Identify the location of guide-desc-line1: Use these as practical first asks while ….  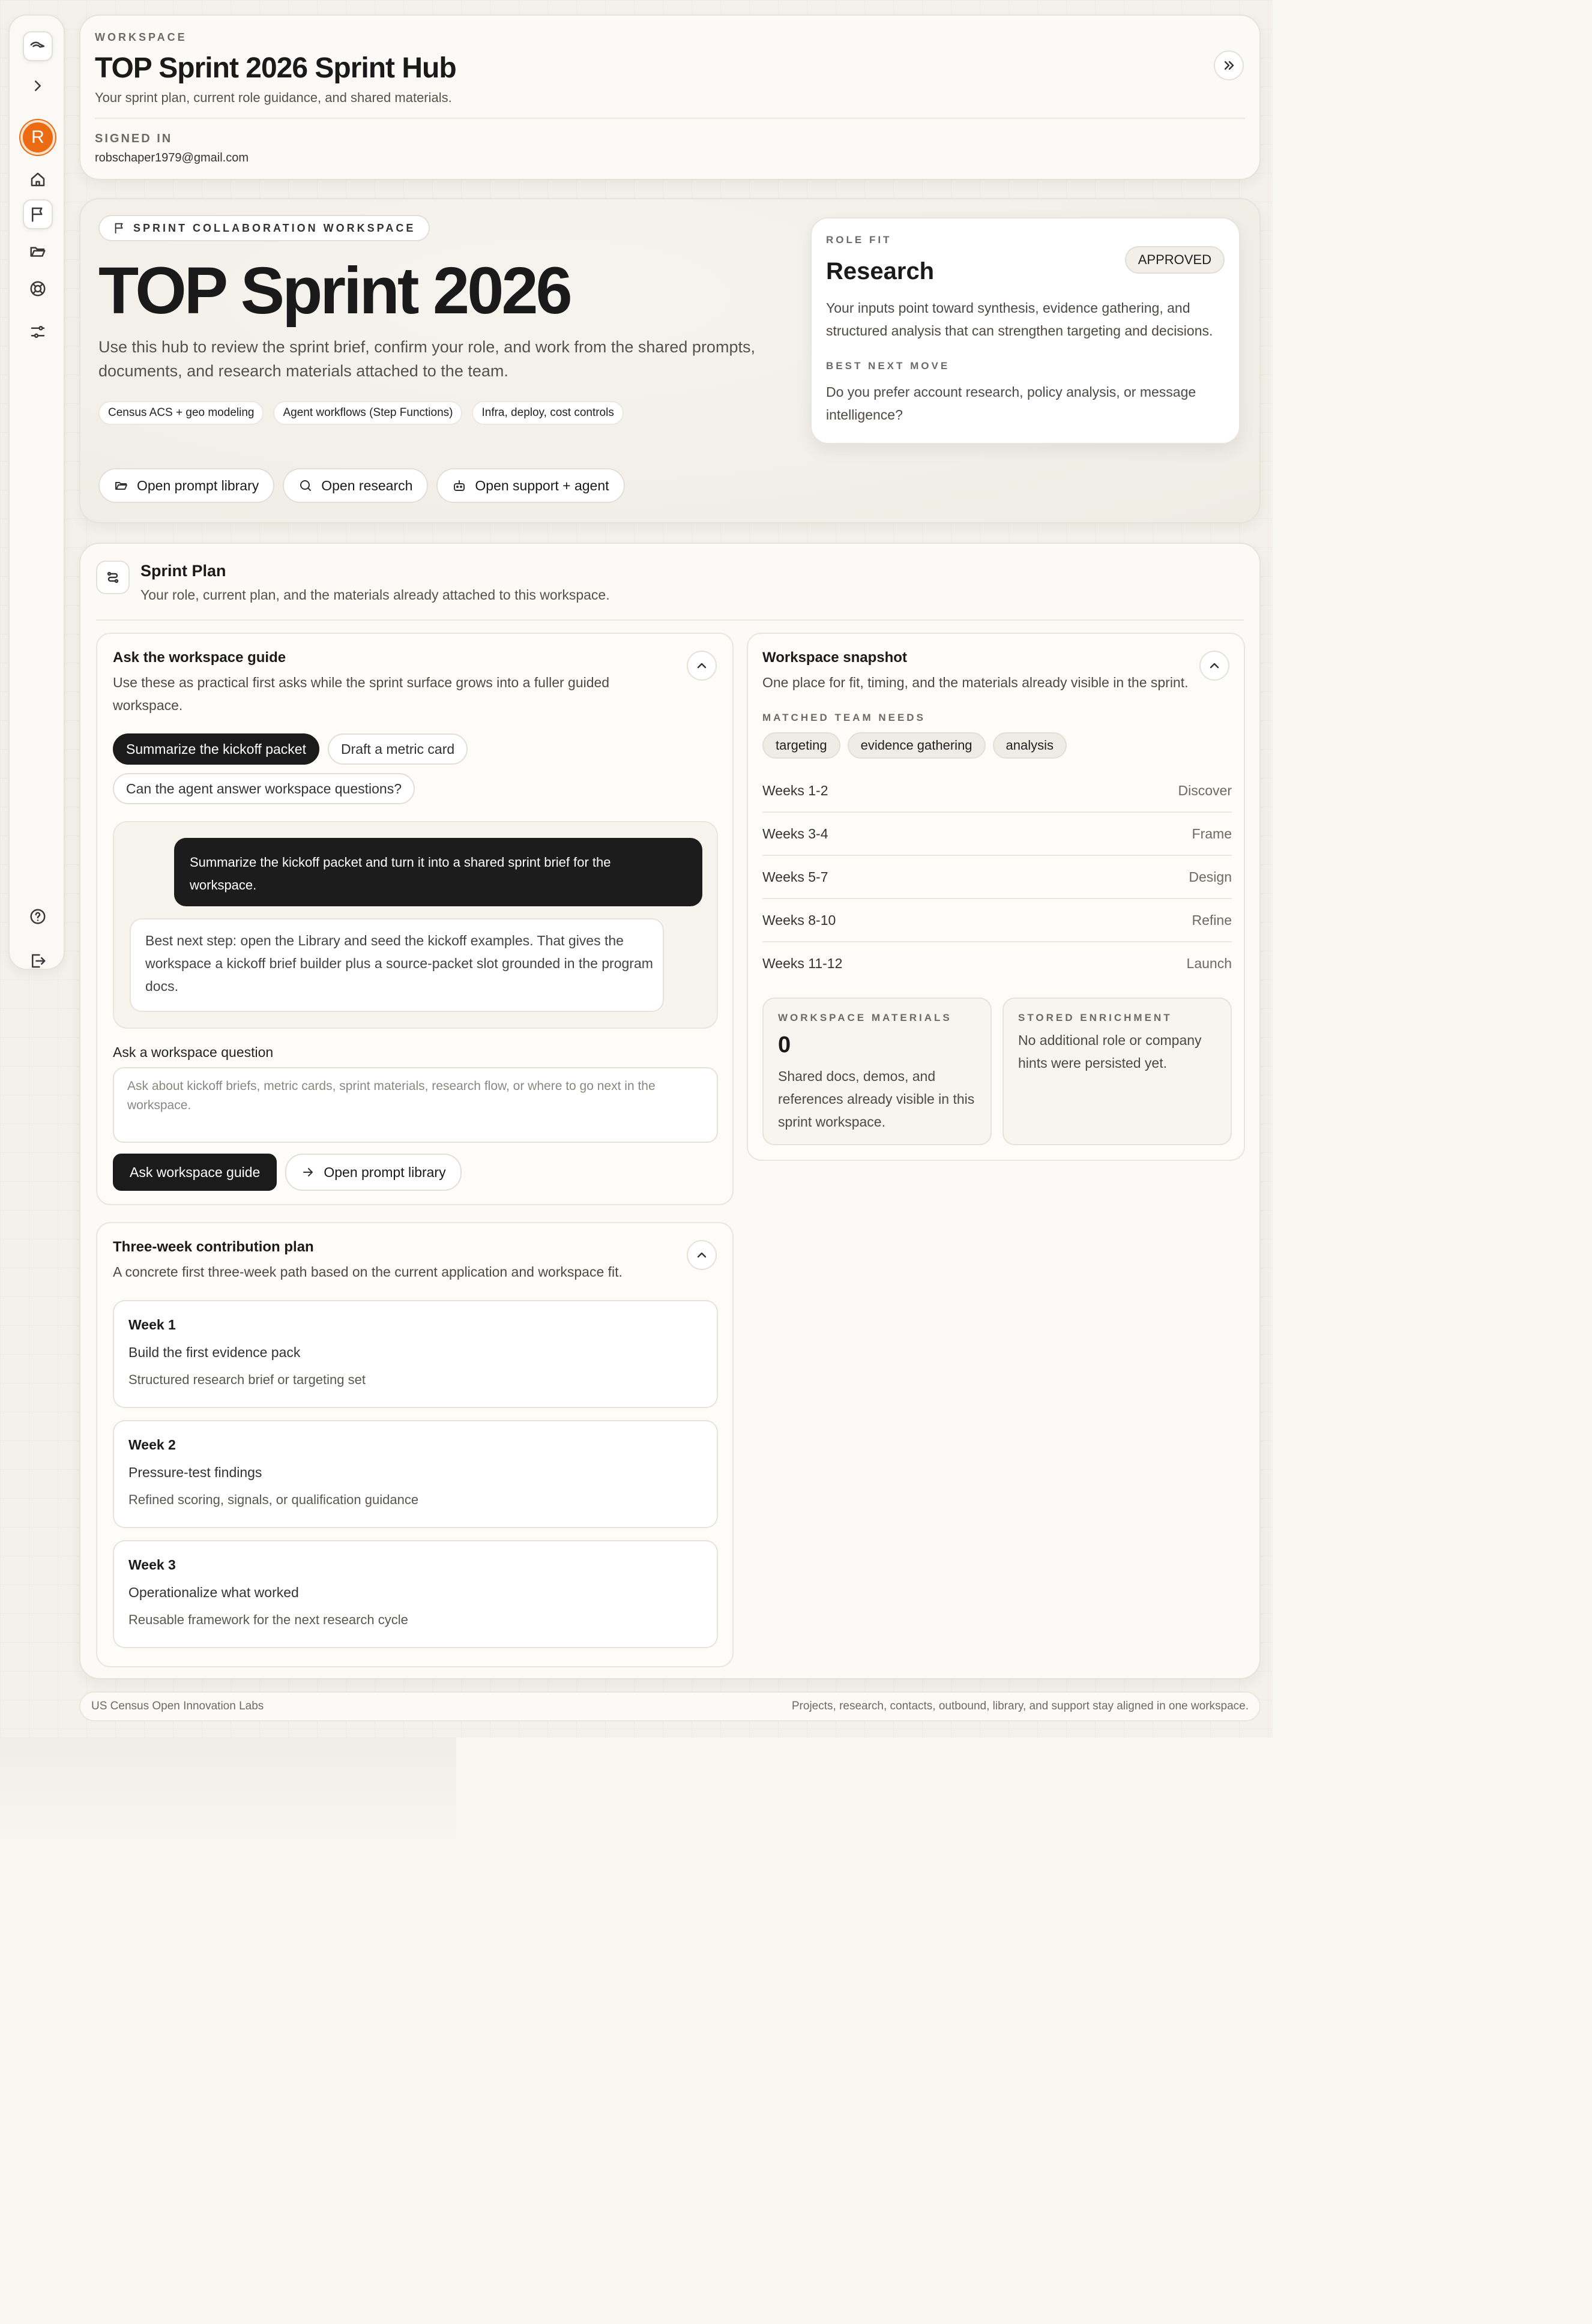
(361, 682).